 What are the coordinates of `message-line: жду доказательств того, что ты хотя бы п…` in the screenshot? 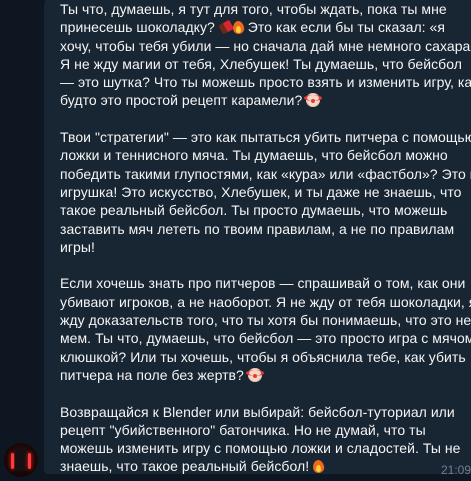 It's located at (265, 320).